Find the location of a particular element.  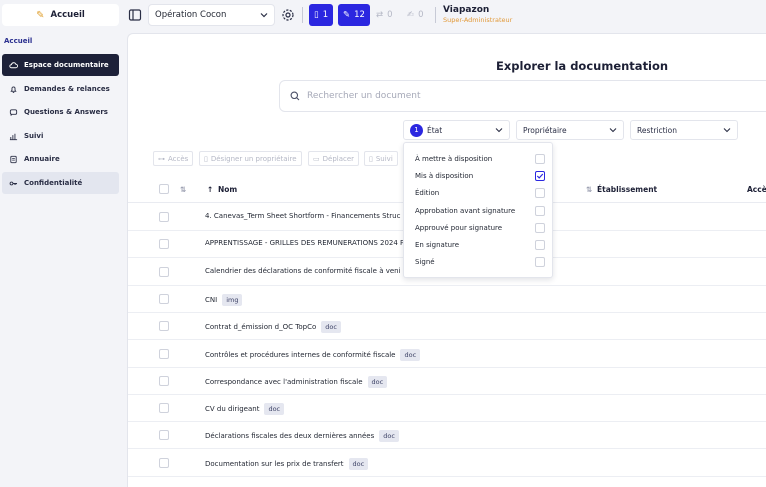

table-row: CV du dirigeant doc is located at coordinates (447, 409).